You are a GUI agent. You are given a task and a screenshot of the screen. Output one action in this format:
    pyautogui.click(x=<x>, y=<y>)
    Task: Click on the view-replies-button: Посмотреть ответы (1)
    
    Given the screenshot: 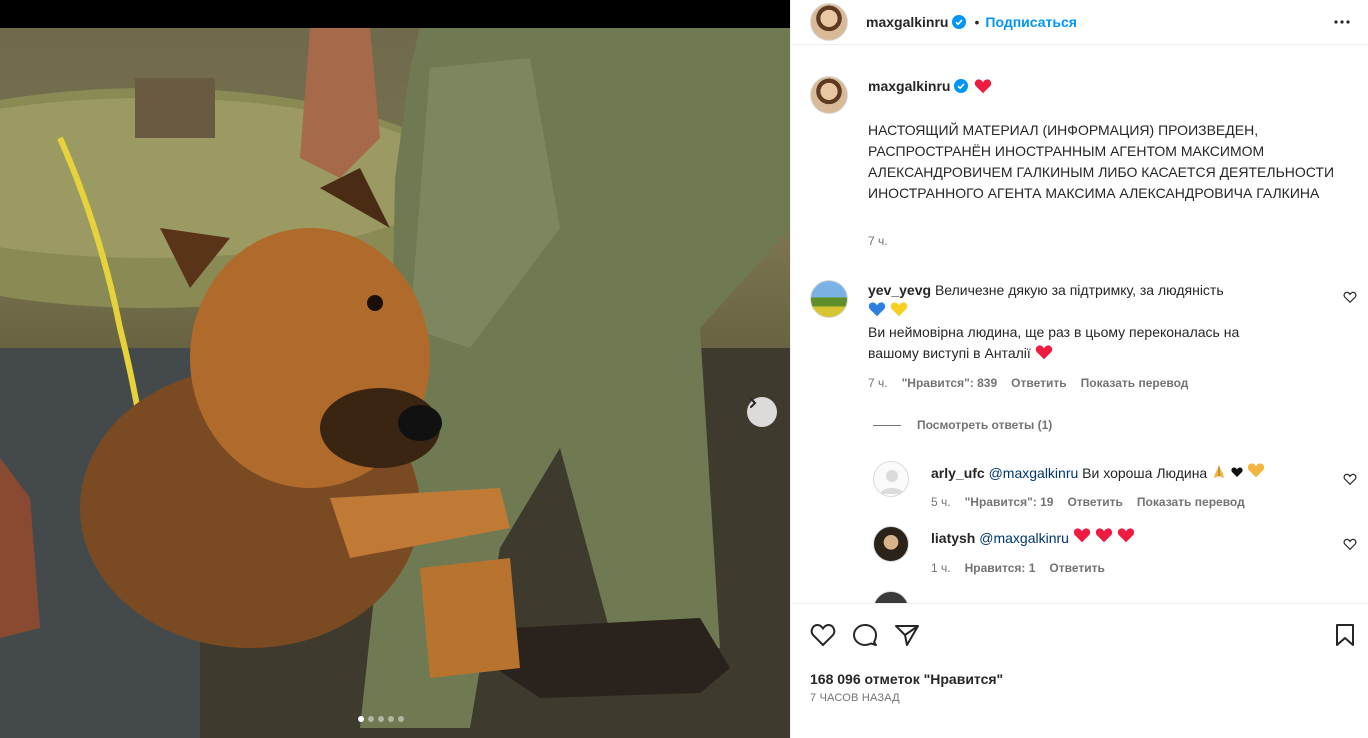 What is the action you would take?
    pyautogui.click(x=962, y=425)
    